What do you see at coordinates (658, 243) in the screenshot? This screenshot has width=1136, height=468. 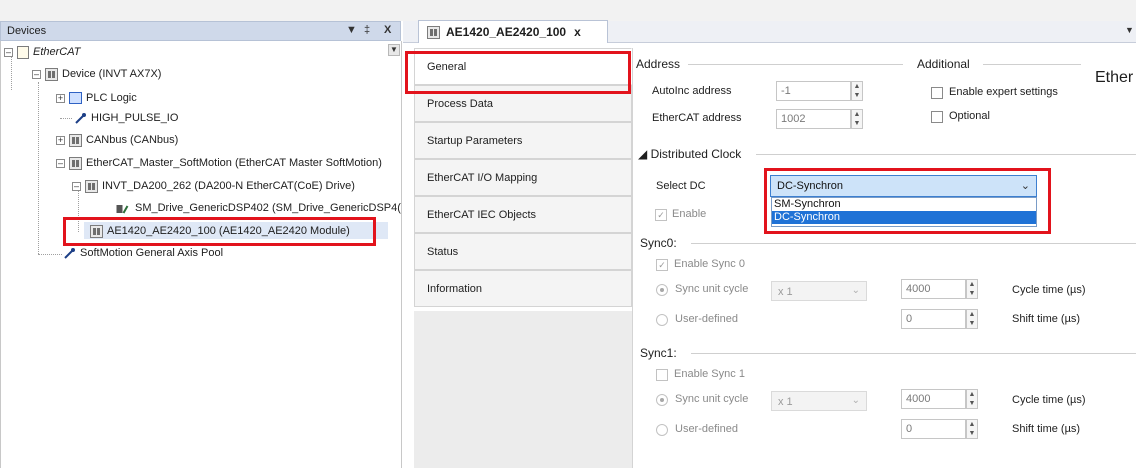 I see `sync0-section-title: Sync0:` at bounding box center [658, 243].